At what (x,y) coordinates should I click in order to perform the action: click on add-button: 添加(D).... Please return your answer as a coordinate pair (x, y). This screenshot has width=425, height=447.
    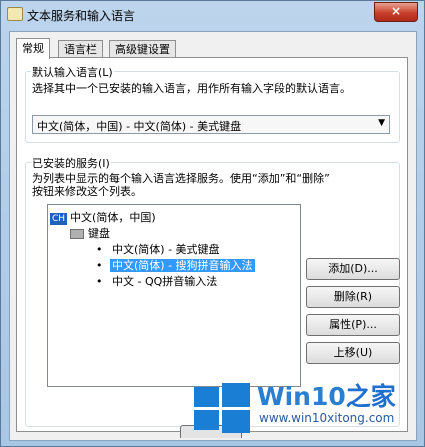
    Looking at the image, I should click on (353, 269).